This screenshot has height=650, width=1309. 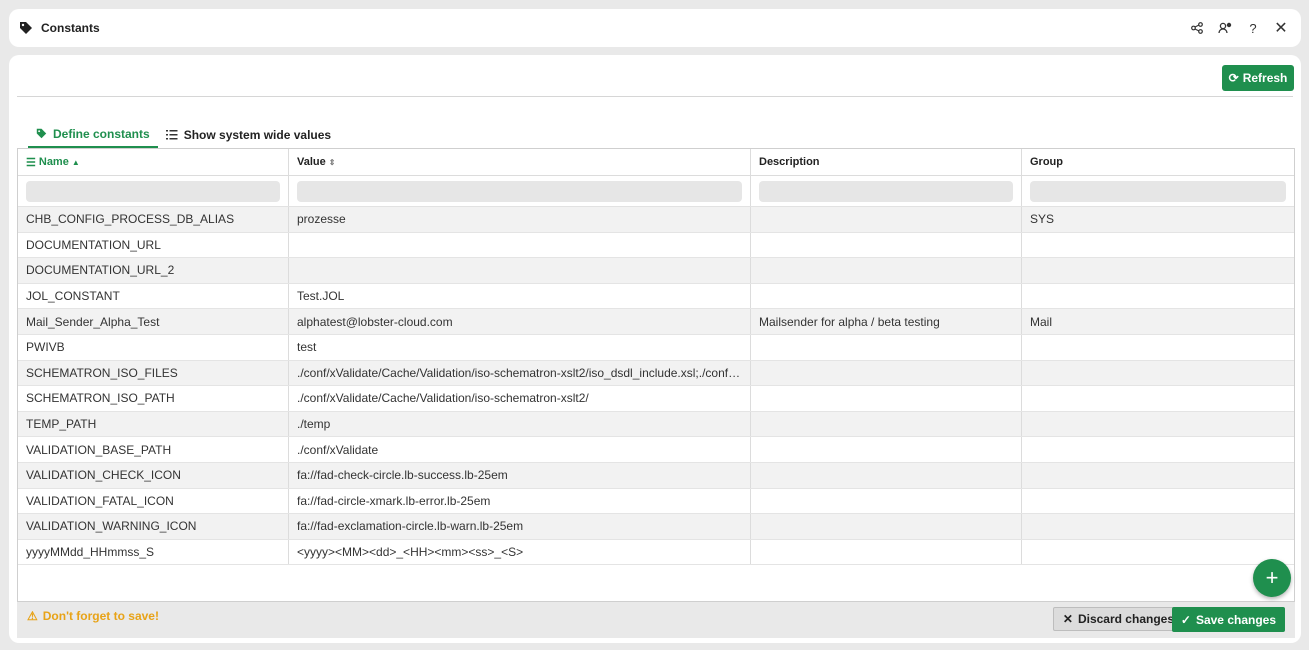 What do you see at coordinates (153, 449) in the screenshot?
I see `cell-name: VALIDATION_BASE_PATH` at bounding box center [153, 449].